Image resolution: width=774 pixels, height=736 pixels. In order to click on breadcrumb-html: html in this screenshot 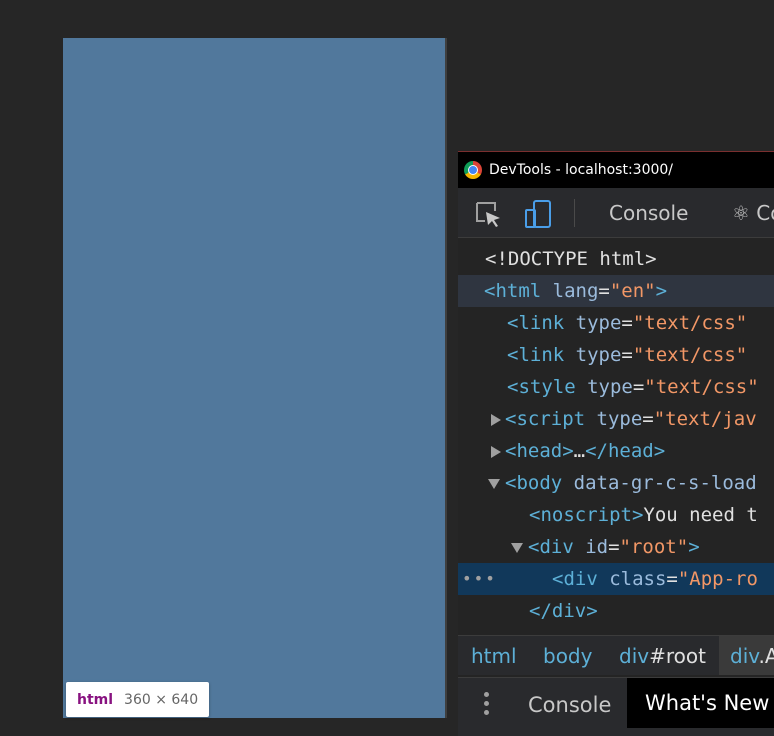, I will do `click(494, 656)`.